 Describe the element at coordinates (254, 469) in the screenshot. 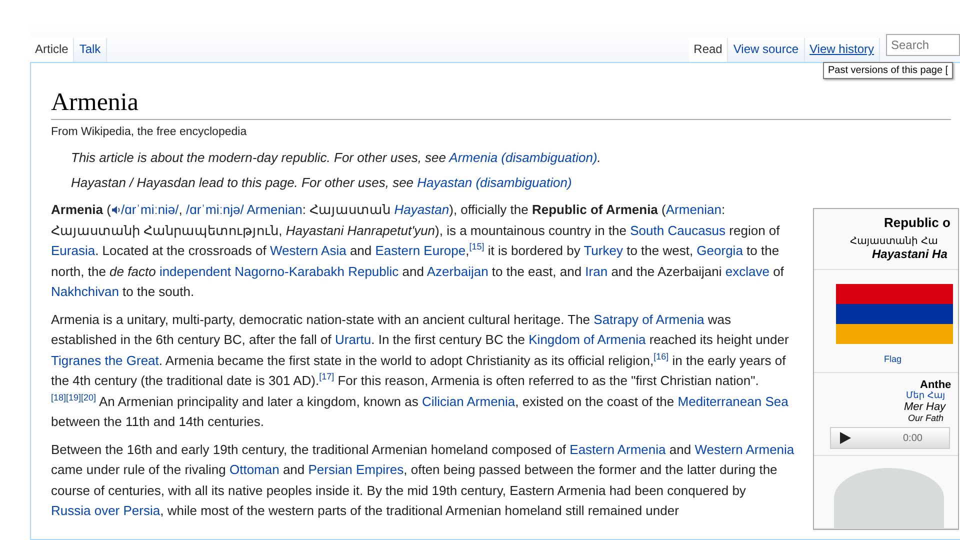

I see `link: Ottoman` at that location.